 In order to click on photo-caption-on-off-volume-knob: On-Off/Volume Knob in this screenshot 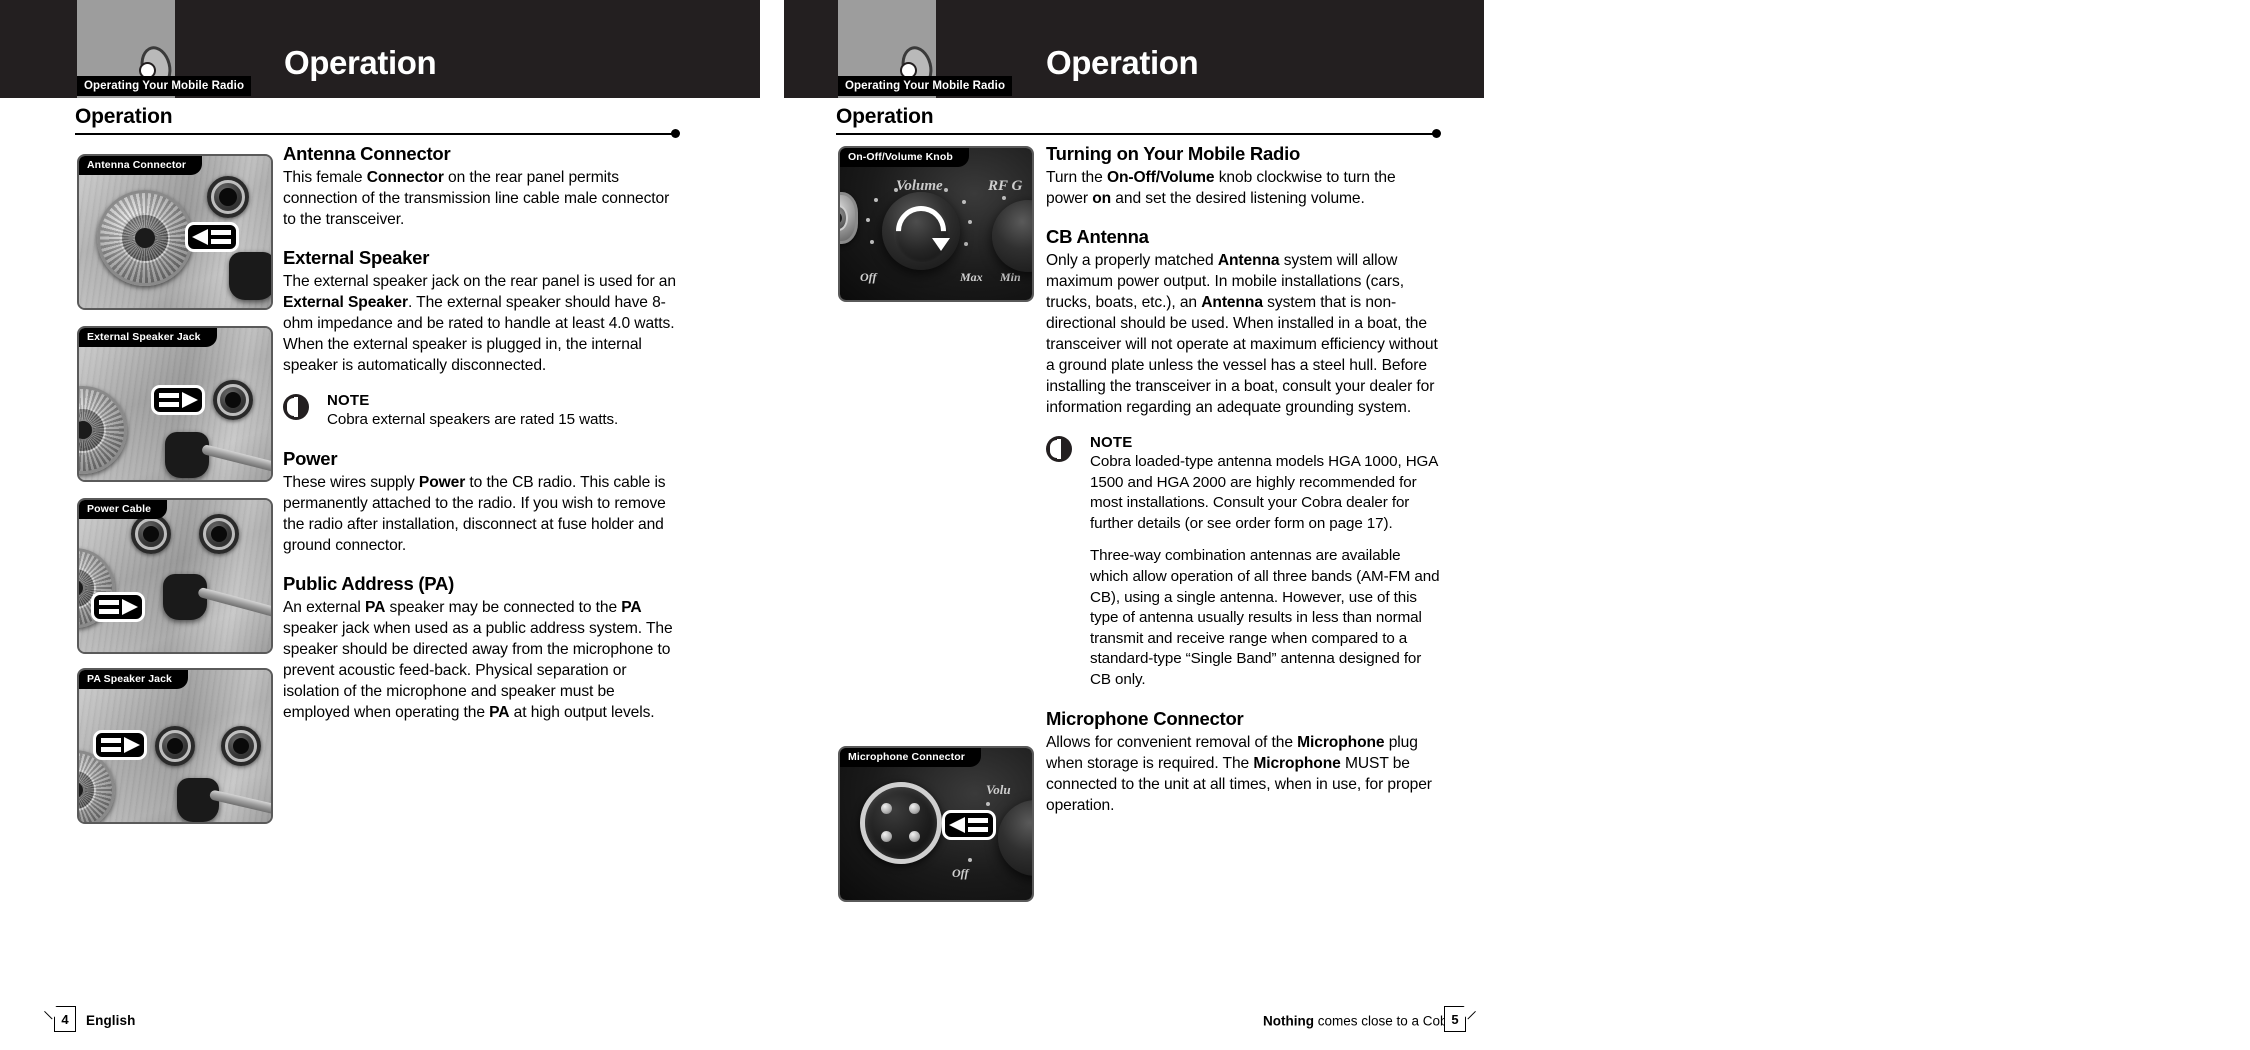, I will do `click(904, 157)`.